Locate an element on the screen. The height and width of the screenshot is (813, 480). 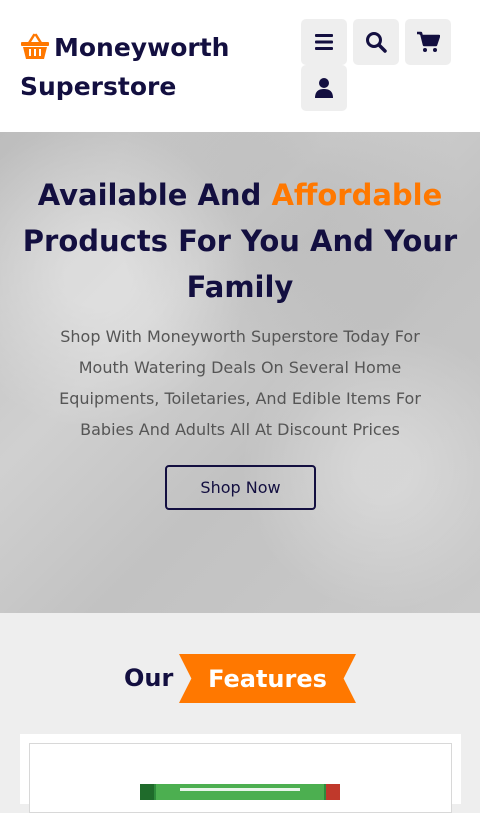
features-heading-tag: Features is located at coordinates (267, 678).